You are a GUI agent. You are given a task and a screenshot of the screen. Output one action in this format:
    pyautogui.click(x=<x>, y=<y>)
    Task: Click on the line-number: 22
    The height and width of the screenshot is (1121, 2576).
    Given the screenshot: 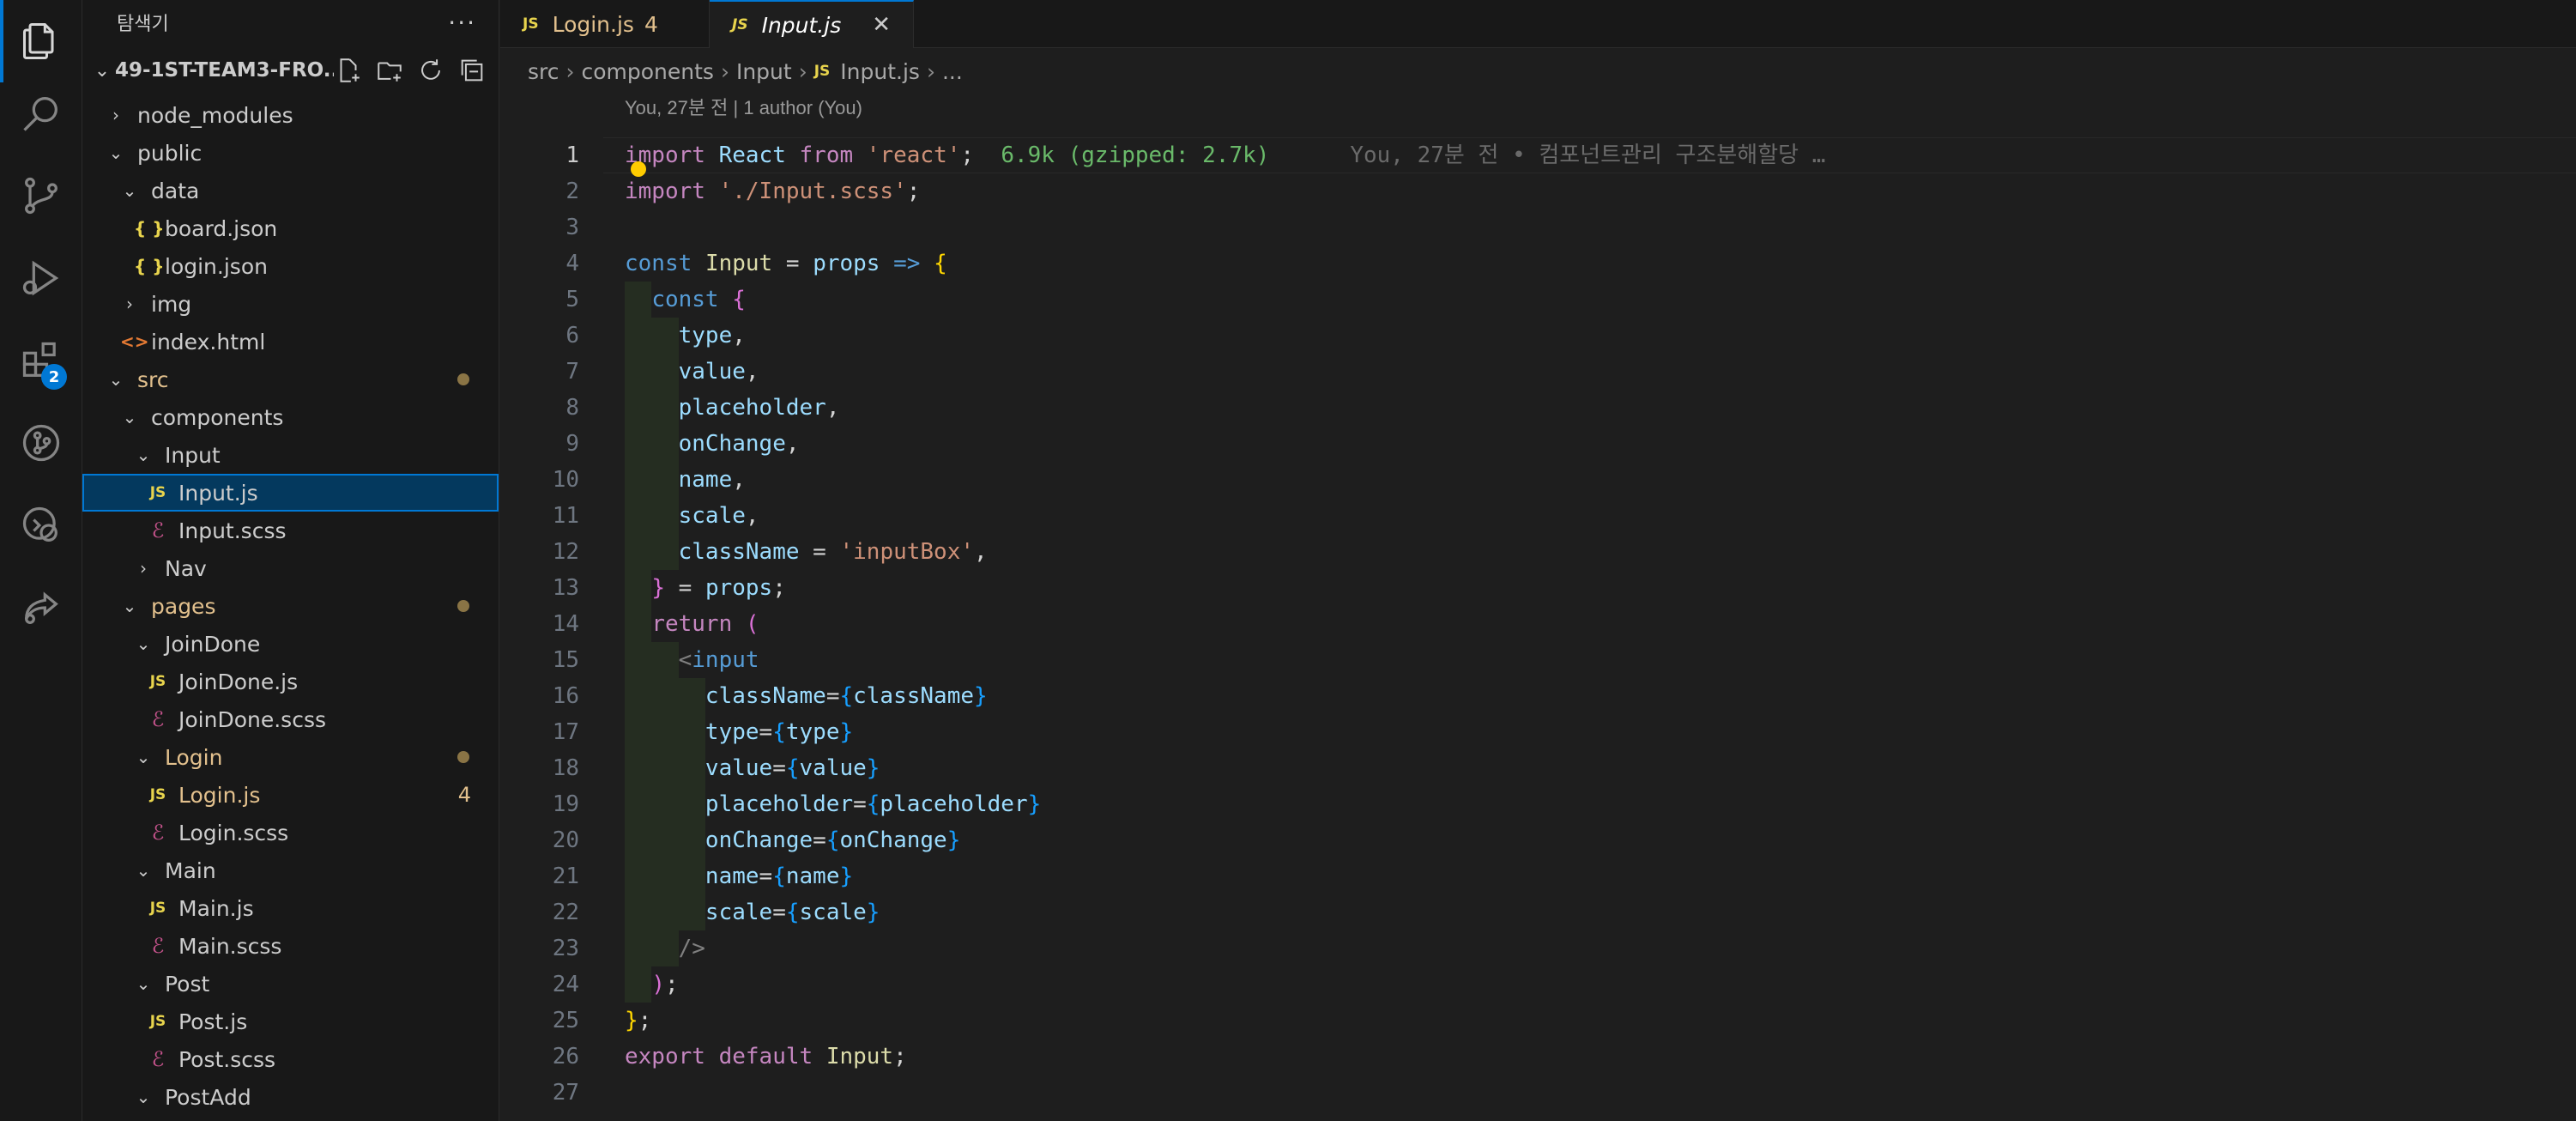 What is the action you would take?
    pyautogui.click(x=565, y=912)
    